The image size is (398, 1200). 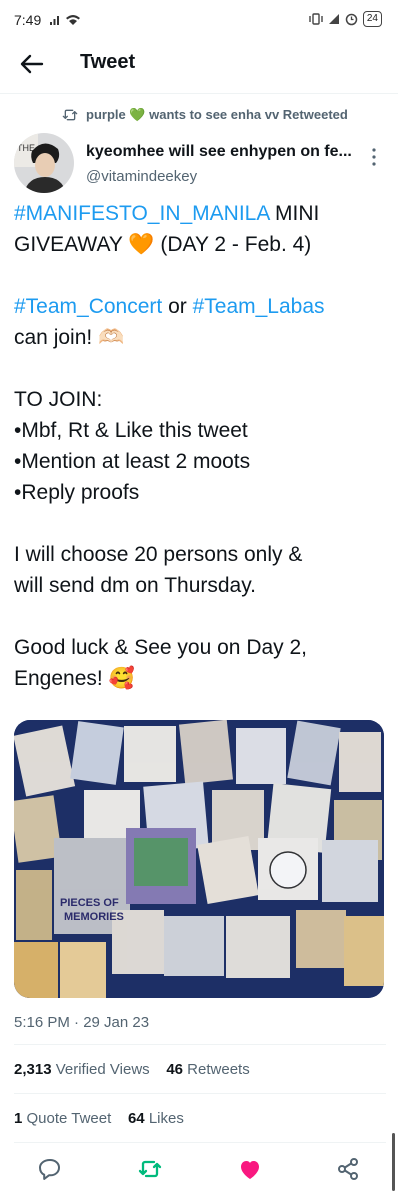 I want to click on tweet-line: GIVEAWAY 🧡 (DAY 2 - Feb. 4), so click(x=163, y=244).